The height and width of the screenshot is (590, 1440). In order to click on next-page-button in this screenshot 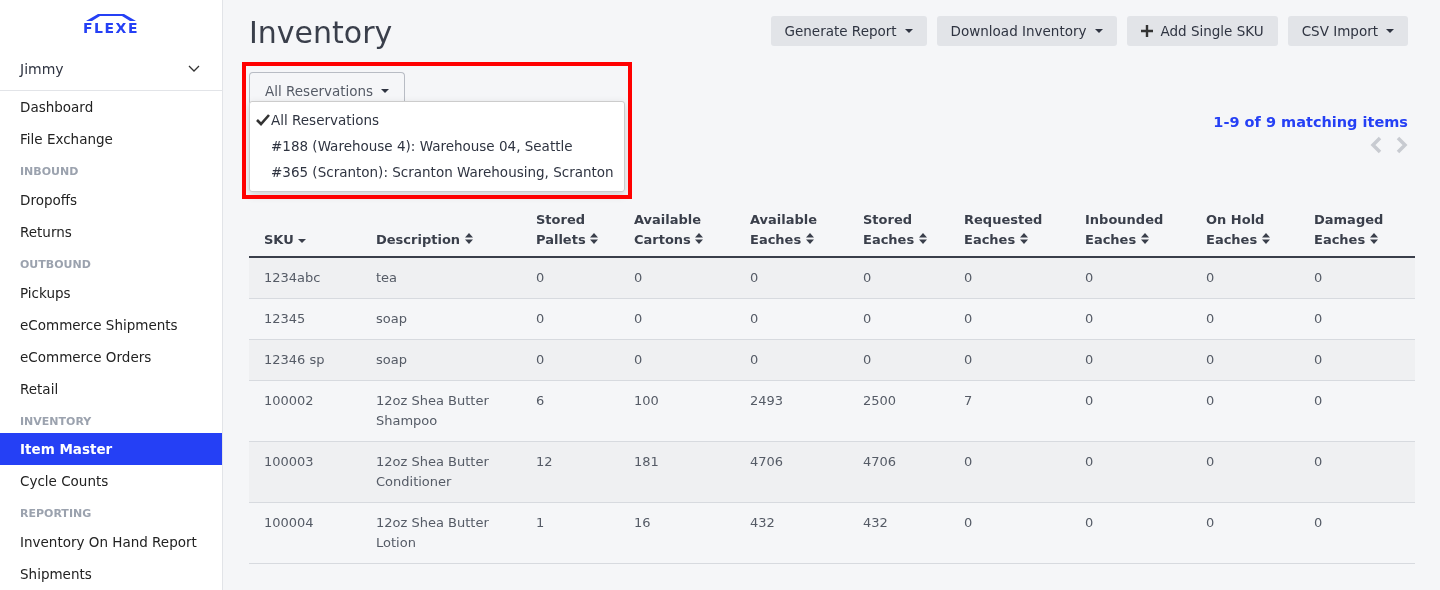, I will do `click(1402, 145)`.